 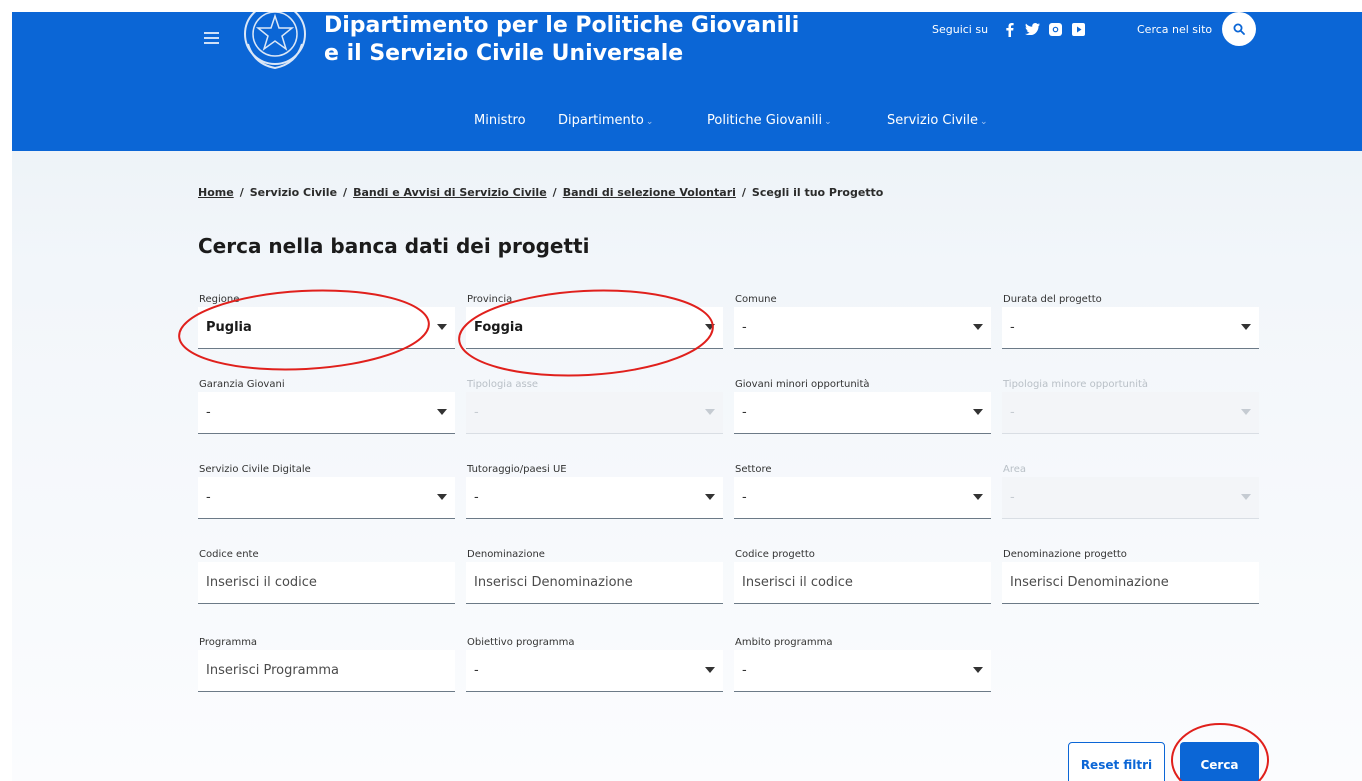 I want to click on nav-item-ministro: Ministro, so click(x=500, y=120).